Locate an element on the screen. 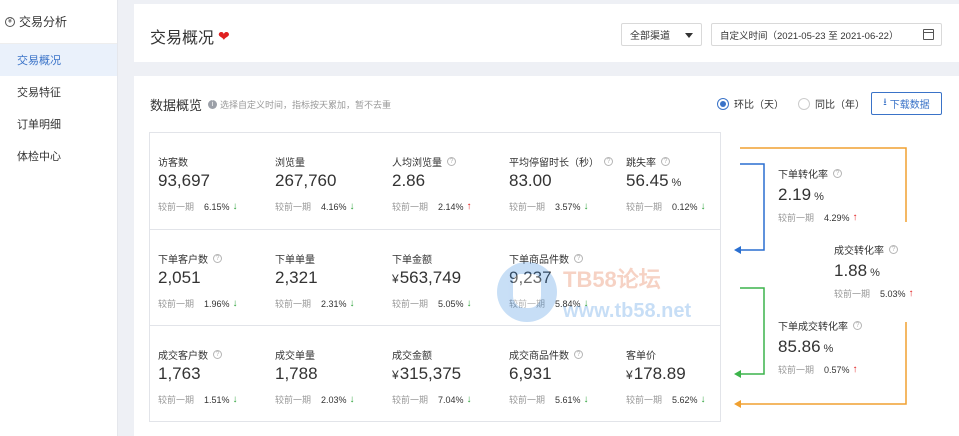 This screenshot has height=436, width=959. metric-label-text: 浏览量 is located at coordinates (290, 163).